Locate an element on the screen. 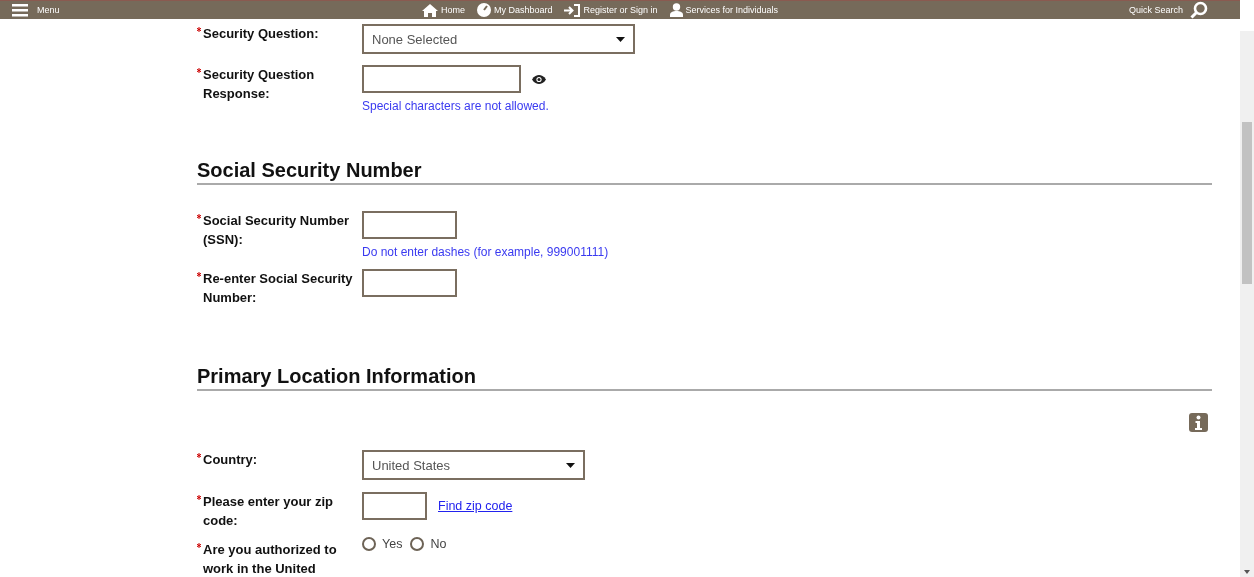  radio-option: Yes is located at coordinates (382, 544).